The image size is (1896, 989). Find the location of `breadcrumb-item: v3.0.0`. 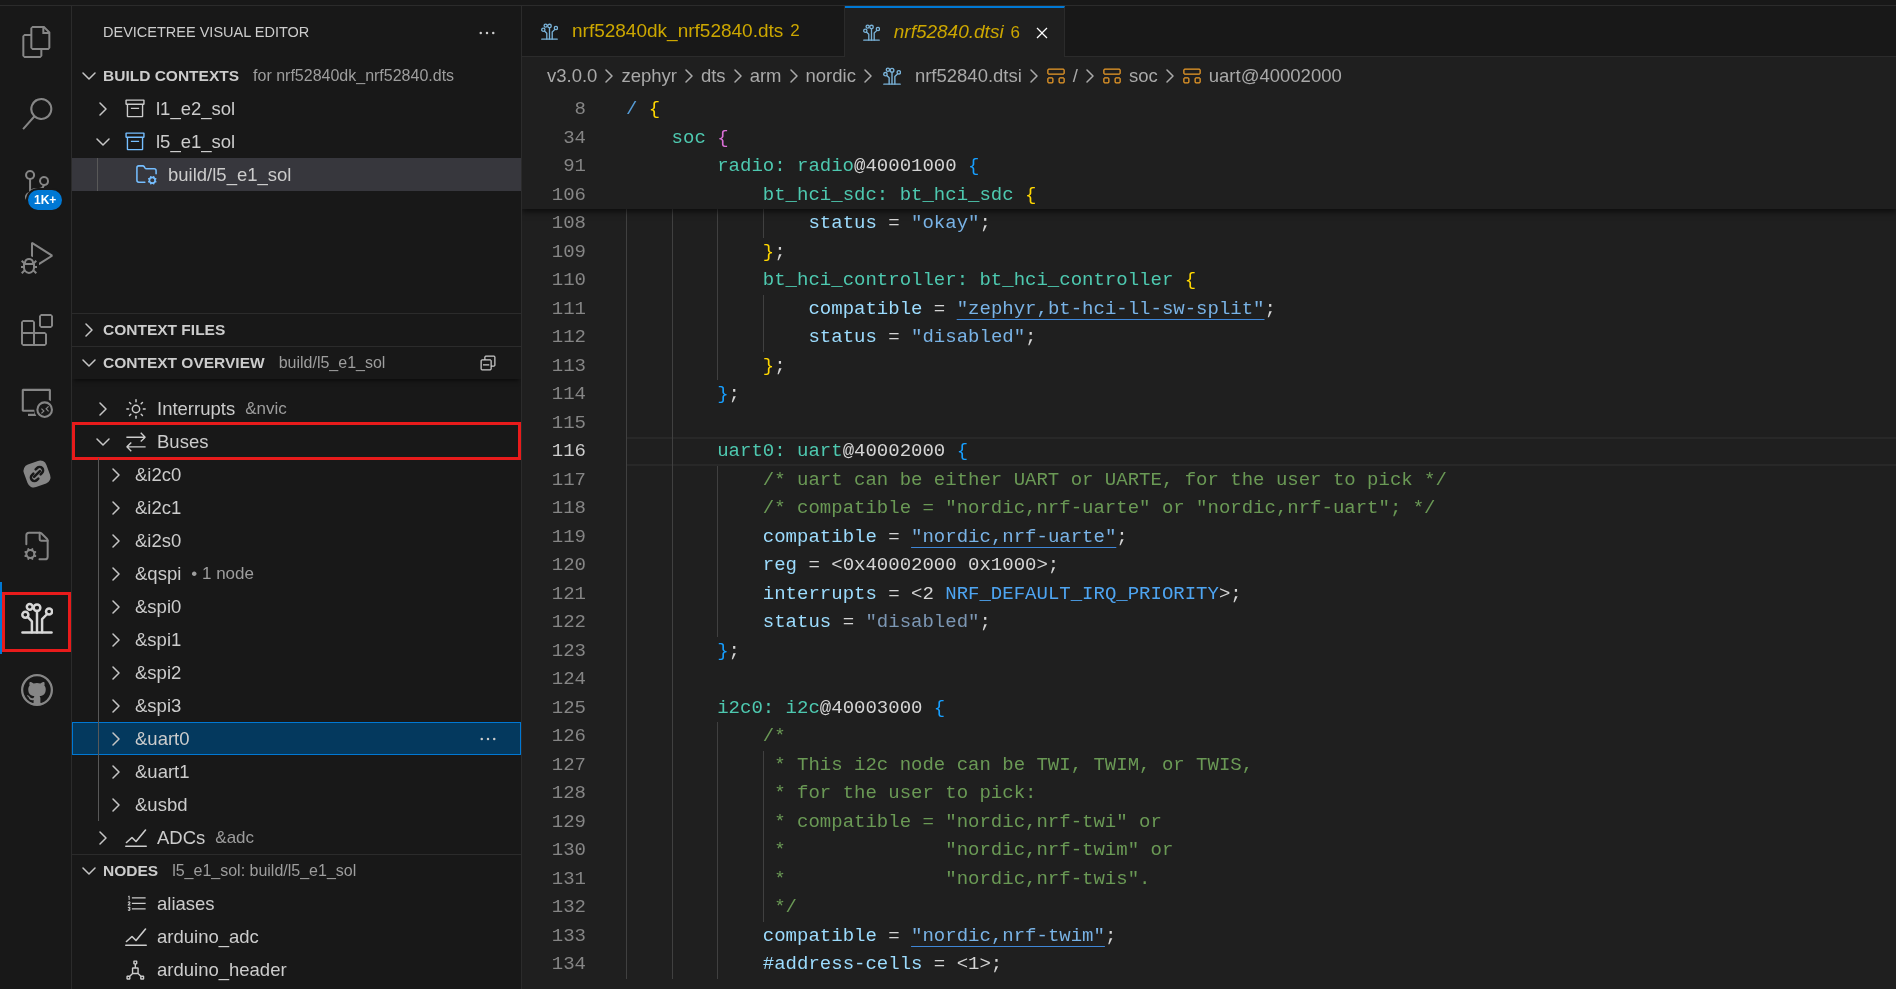

breadcrumb-item: v3.0.0 is located at coordinates (572, 76).